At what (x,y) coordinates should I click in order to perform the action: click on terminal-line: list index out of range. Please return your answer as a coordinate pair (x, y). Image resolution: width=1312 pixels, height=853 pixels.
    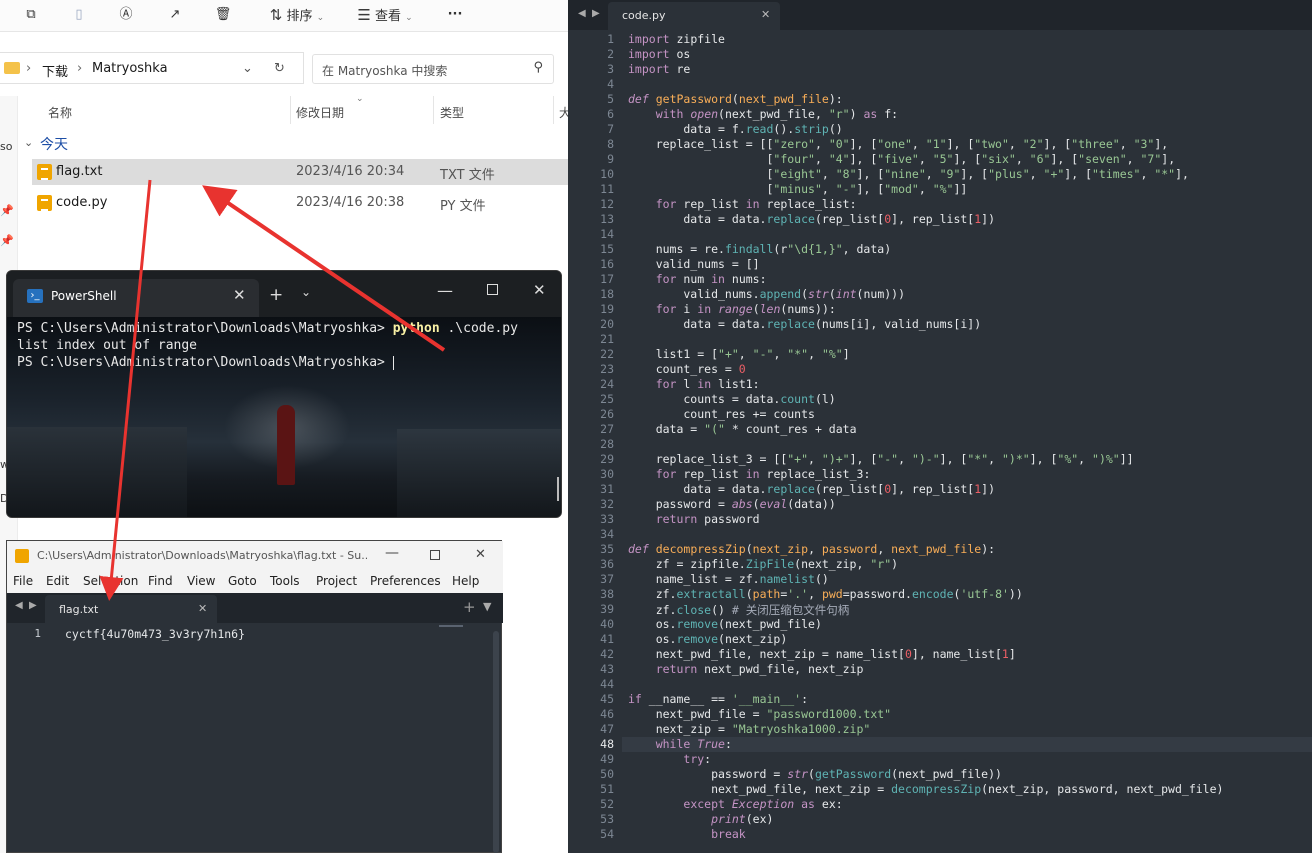
    Looking at the image, I should click on (107, 345).